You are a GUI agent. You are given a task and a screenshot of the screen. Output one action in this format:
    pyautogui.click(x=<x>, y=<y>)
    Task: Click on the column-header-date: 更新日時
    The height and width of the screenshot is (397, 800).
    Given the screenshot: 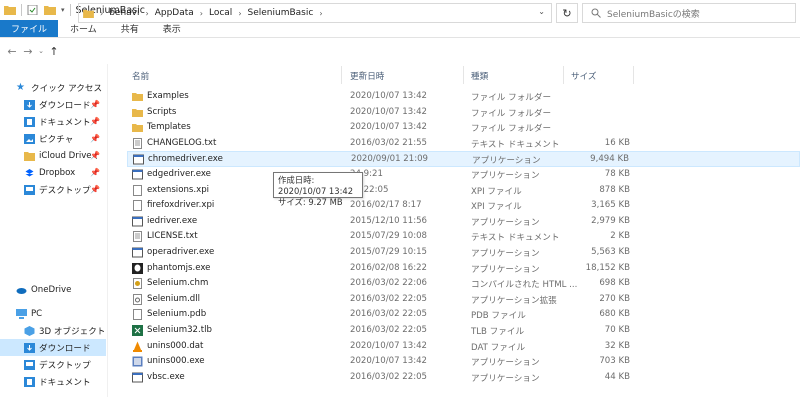 What is the action you would take?
    pyautogui.click(x=367, y=76)
    